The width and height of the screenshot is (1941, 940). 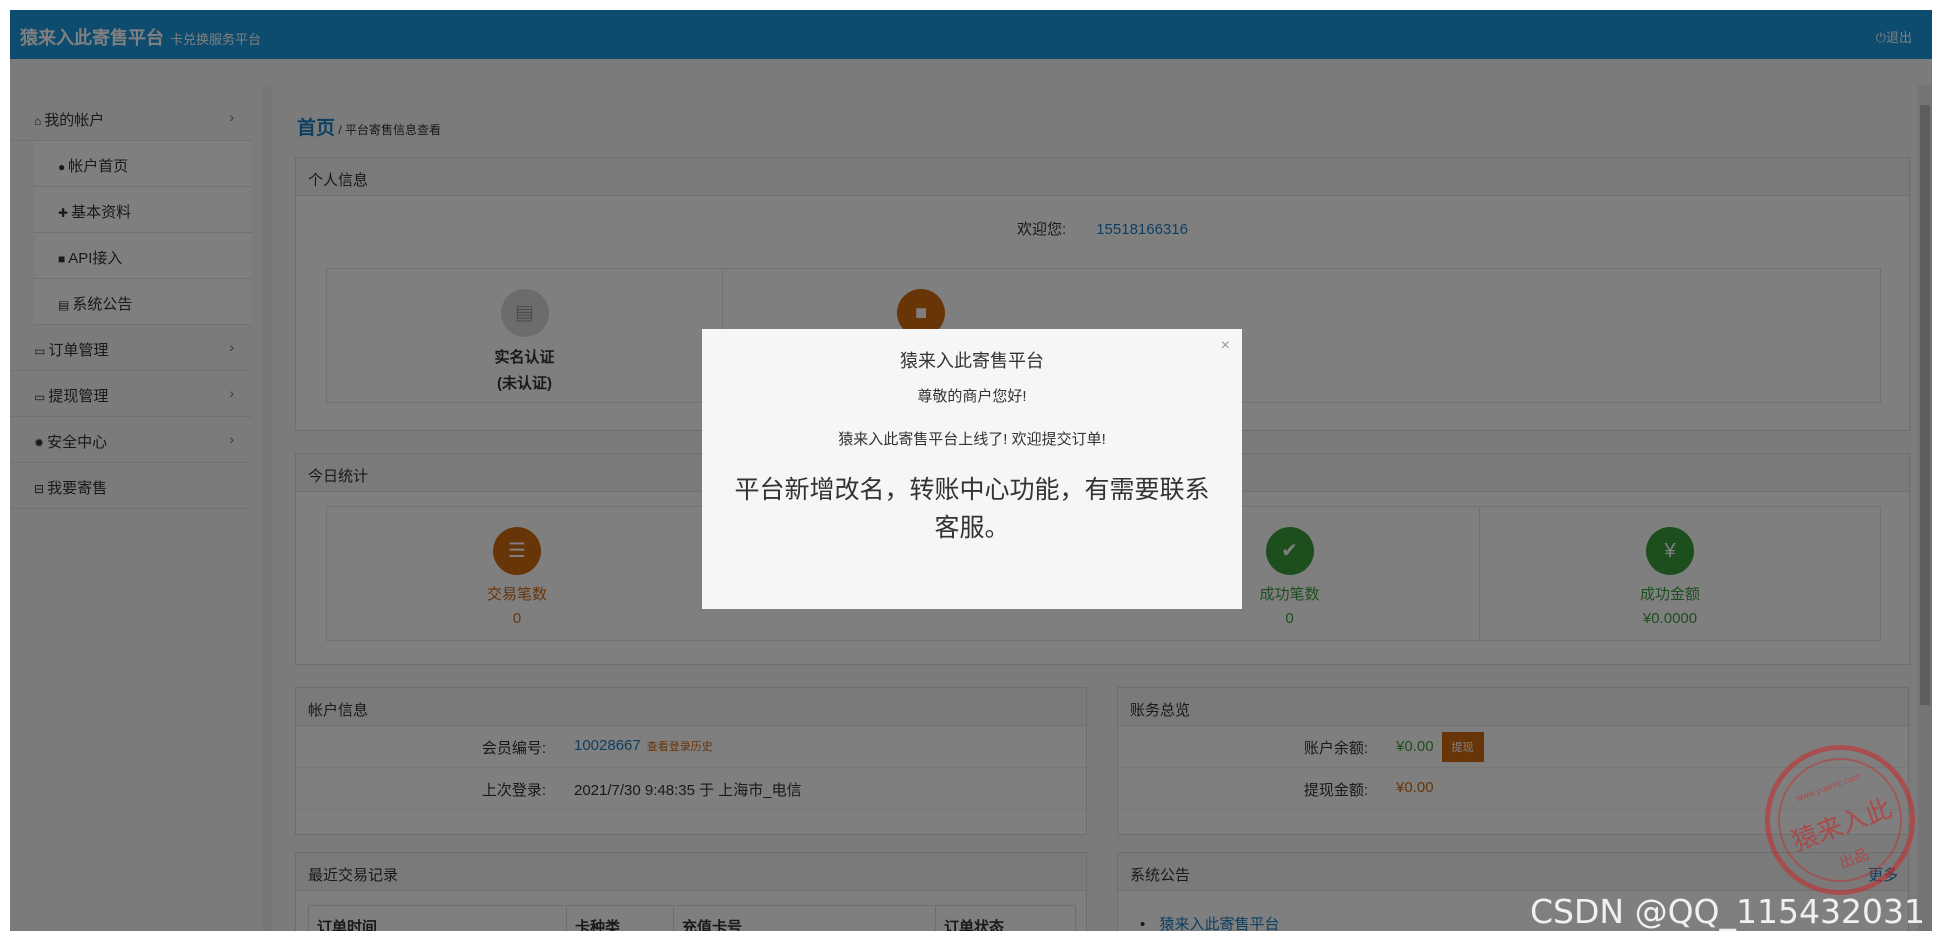 What do you see at coordinates (972, 509) in the screenshot?
I see `modal-message: 平台新增改名，转账中心功能，有需要联系客服。` at bounding box center [972, 509].